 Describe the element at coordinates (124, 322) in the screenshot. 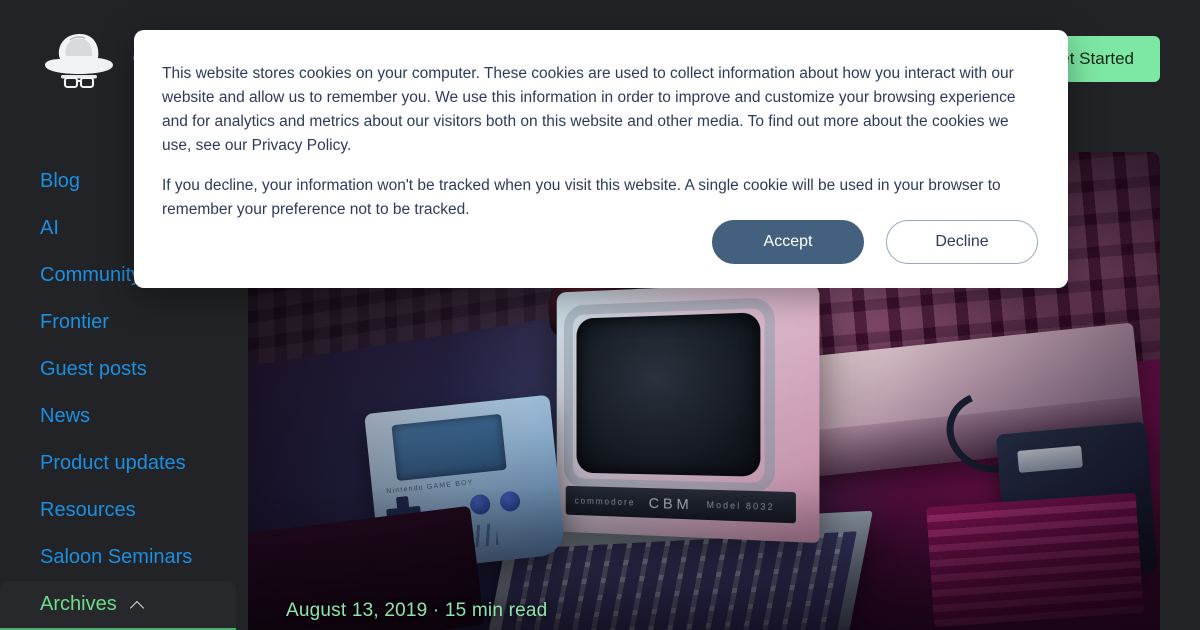

I see `sidebar-item-frontier: Frontier` at that location.